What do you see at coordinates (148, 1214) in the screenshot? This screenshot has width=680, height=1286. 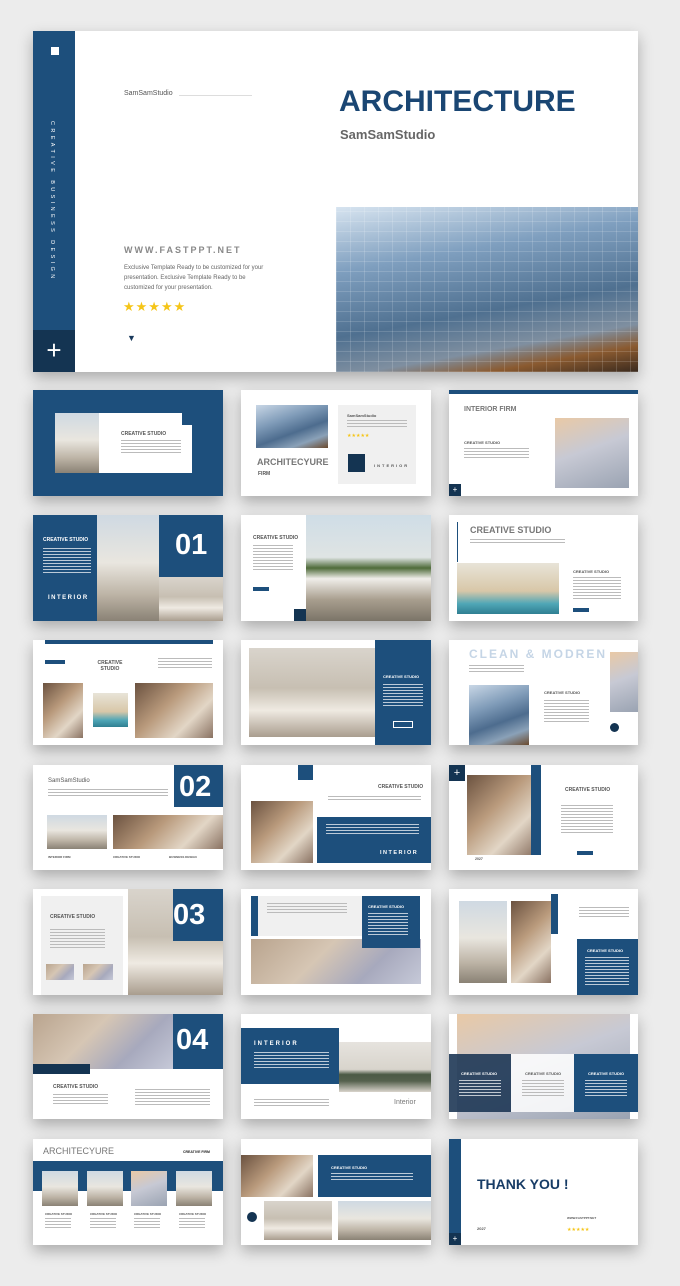 I see `caption: CREATIVE STUDIO` at bounding box center [148, 1214].